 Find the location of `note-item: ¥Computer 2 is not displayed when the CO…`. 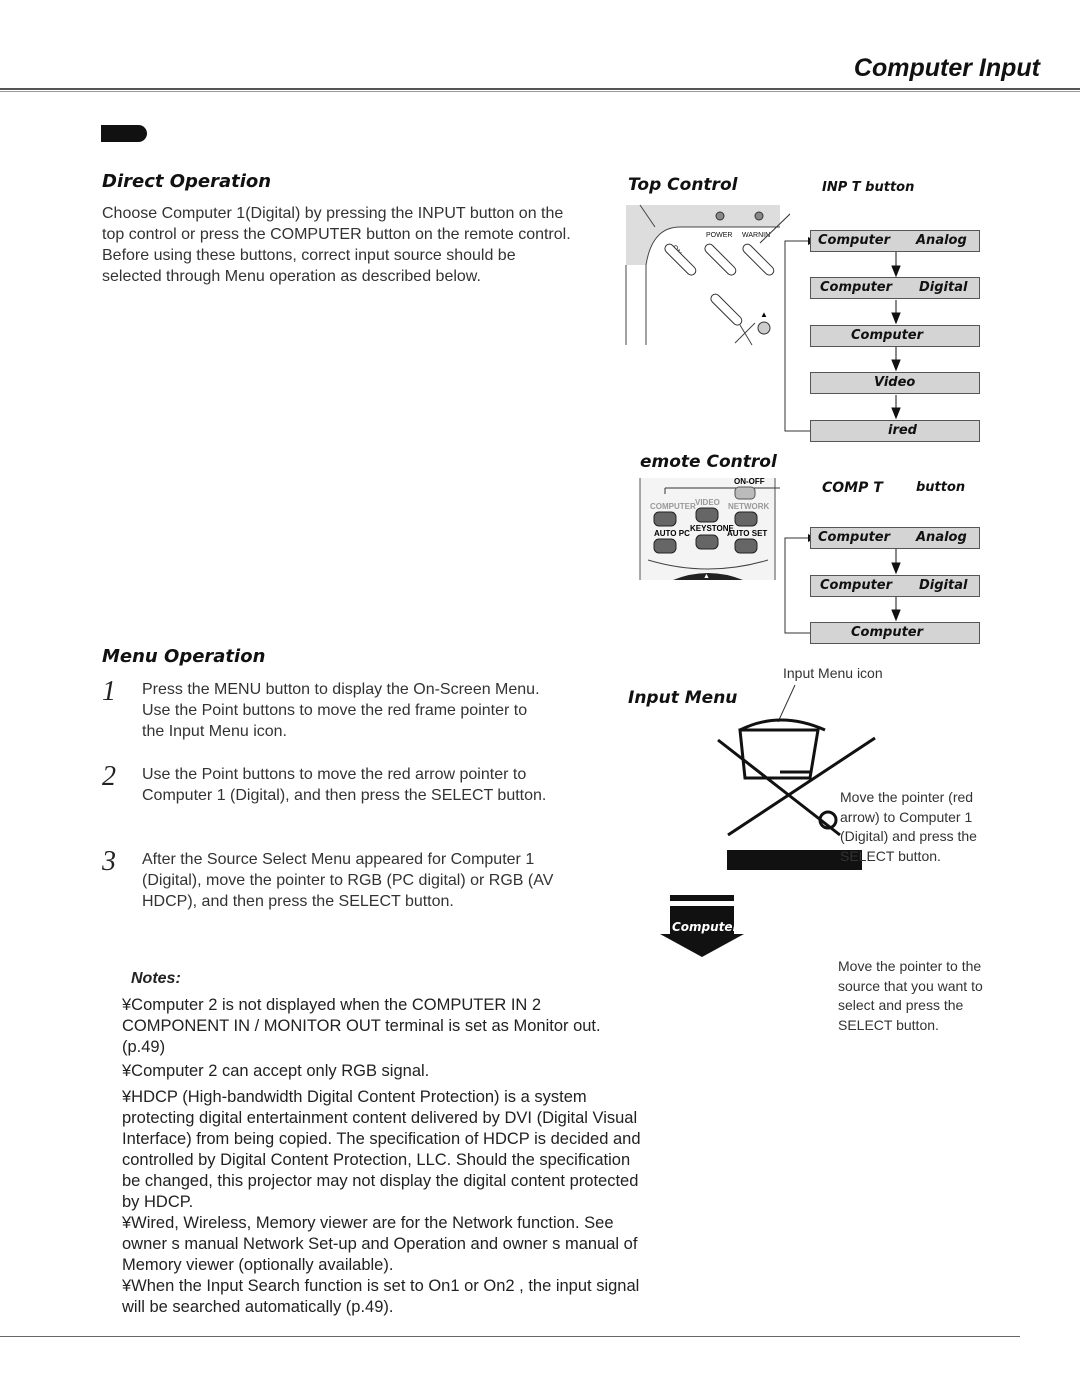

note-item: ¥Computer 2 is not displayed when the CO… is located at coordinates (361, 1026).